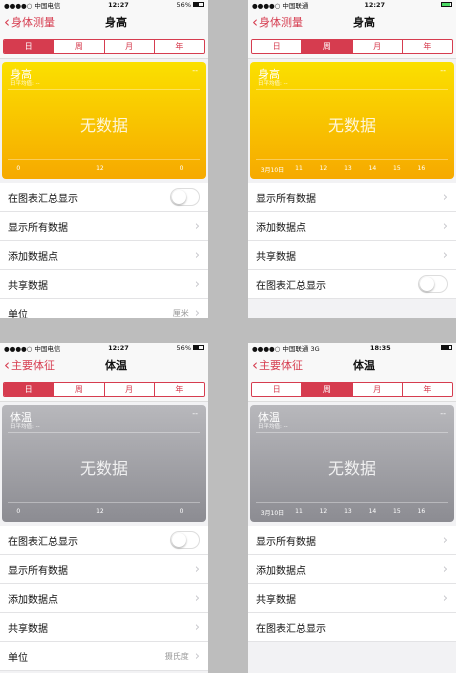 The image size is (456, 673). Describe the element at coordinates (299, 168) in the screenshot. I see `tick-label: 11` at that location.